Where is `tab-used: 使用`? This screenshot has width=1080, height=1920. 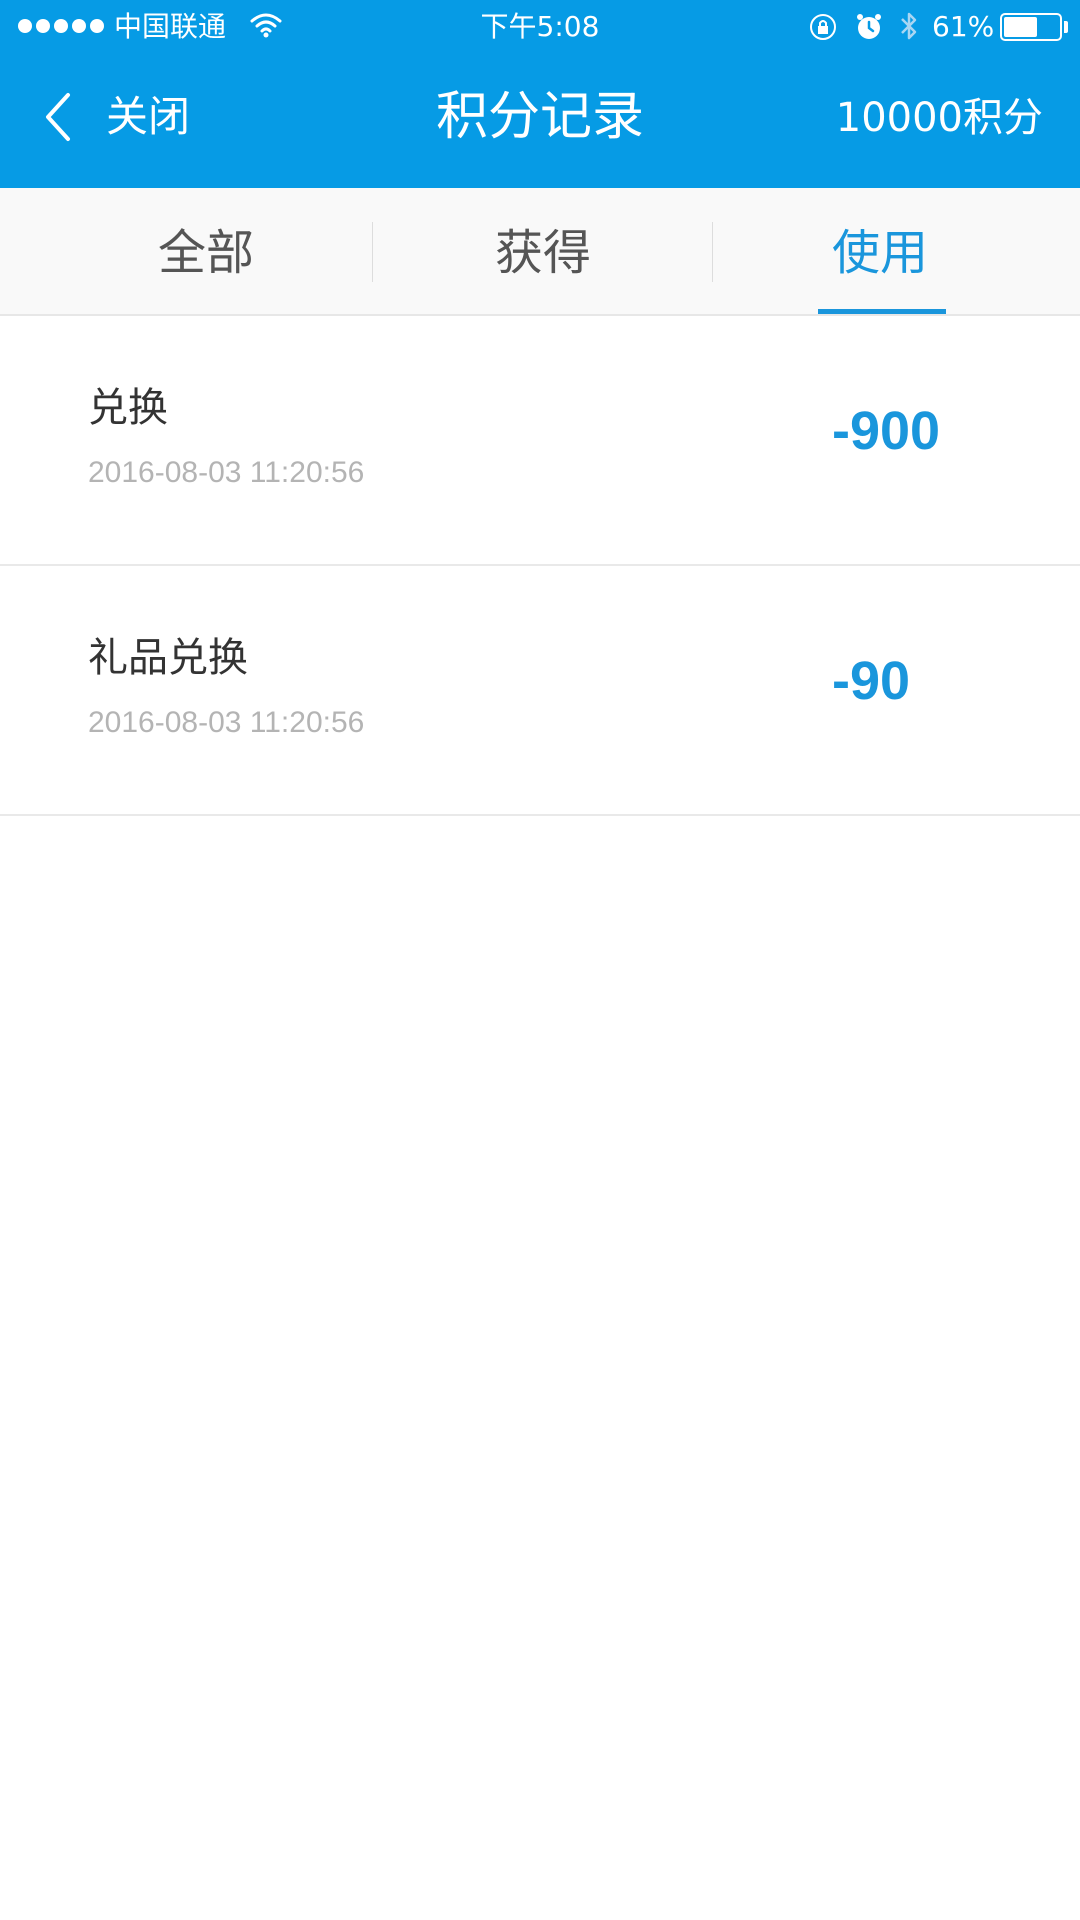 tab-used: 使用 is located at coordinates (880, 251).